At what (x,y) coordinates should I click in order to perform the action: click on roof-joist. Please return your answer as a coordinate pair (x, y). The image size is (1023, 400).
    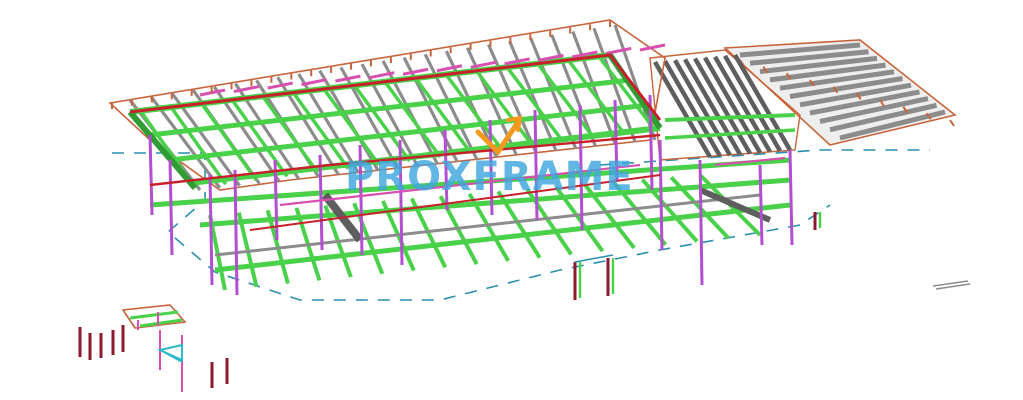
    Looking at the image, I should click on (553, 93).